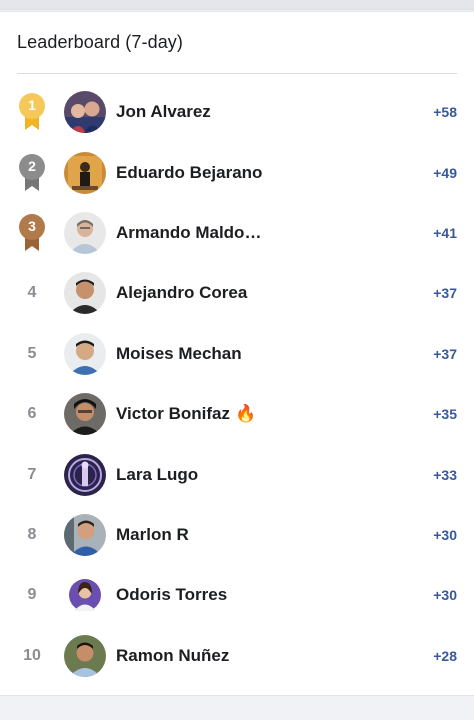 The width and height of the screenshot is (474, 720). I want to click on leaderboard-row: 6 Victor Bonifaz 🔥 +35, so click(237, 414).